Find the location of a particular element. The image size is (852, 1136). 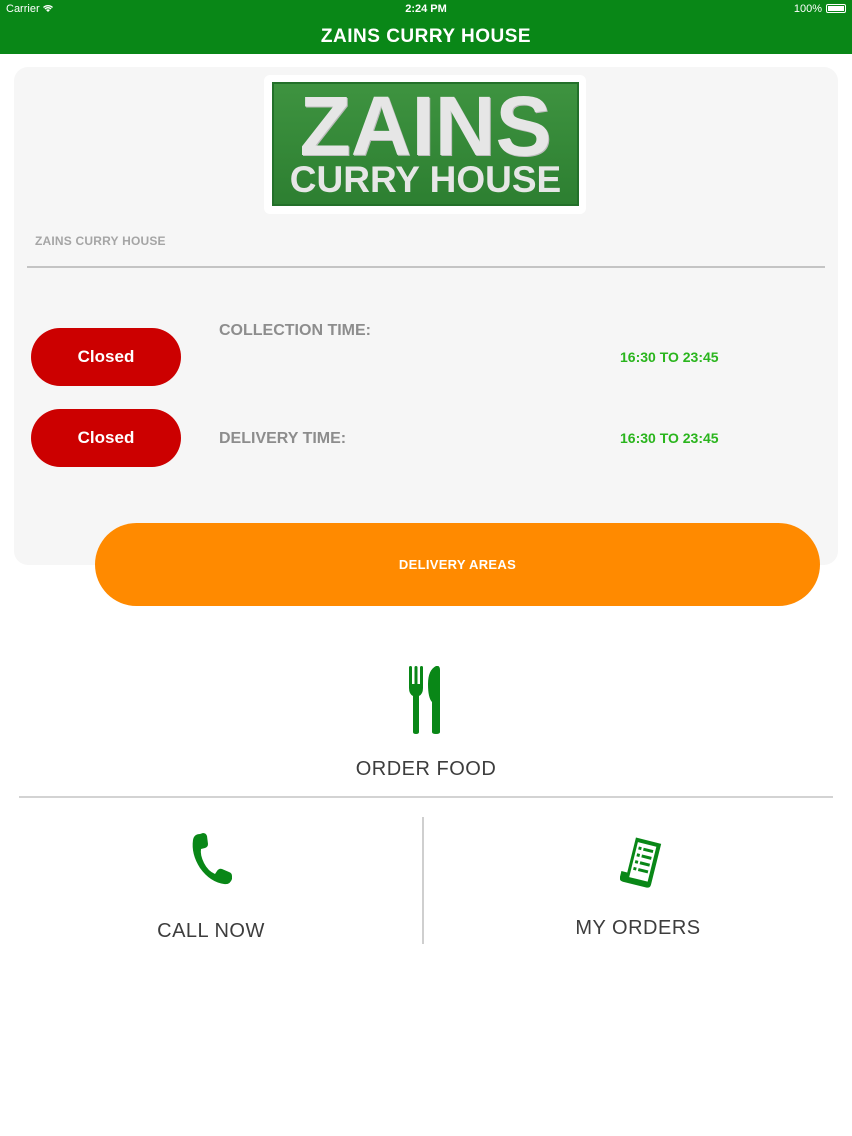

order-food-button: ORDER FOOD is located at coordinates (426, 720).